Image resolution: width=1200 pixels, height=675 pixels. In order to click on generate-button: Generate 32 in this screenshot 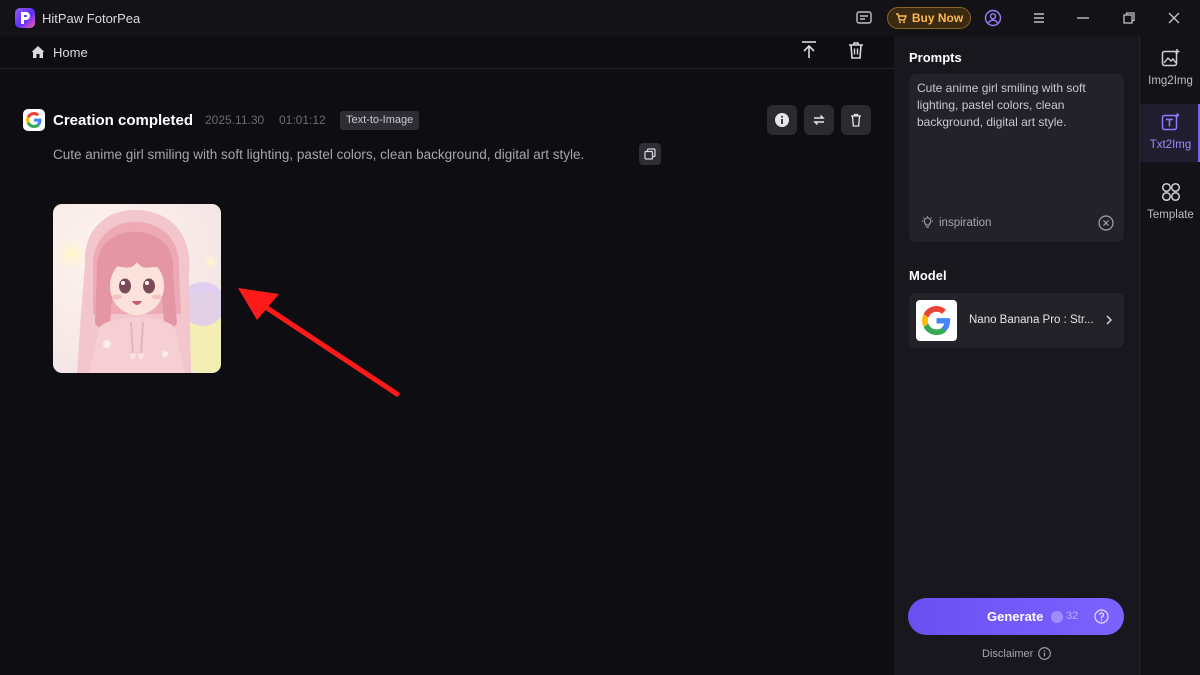, I will do `click(1016, 616)`.